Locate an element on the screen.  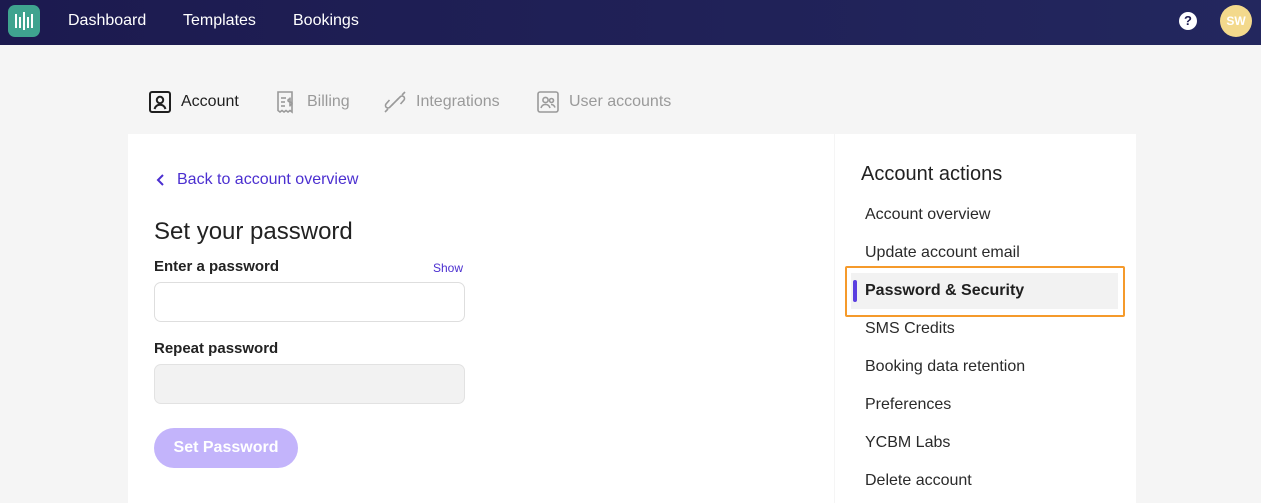
sidebar-item-ycbm-labs: YCBM Labs is located at coordinates (907, 443).